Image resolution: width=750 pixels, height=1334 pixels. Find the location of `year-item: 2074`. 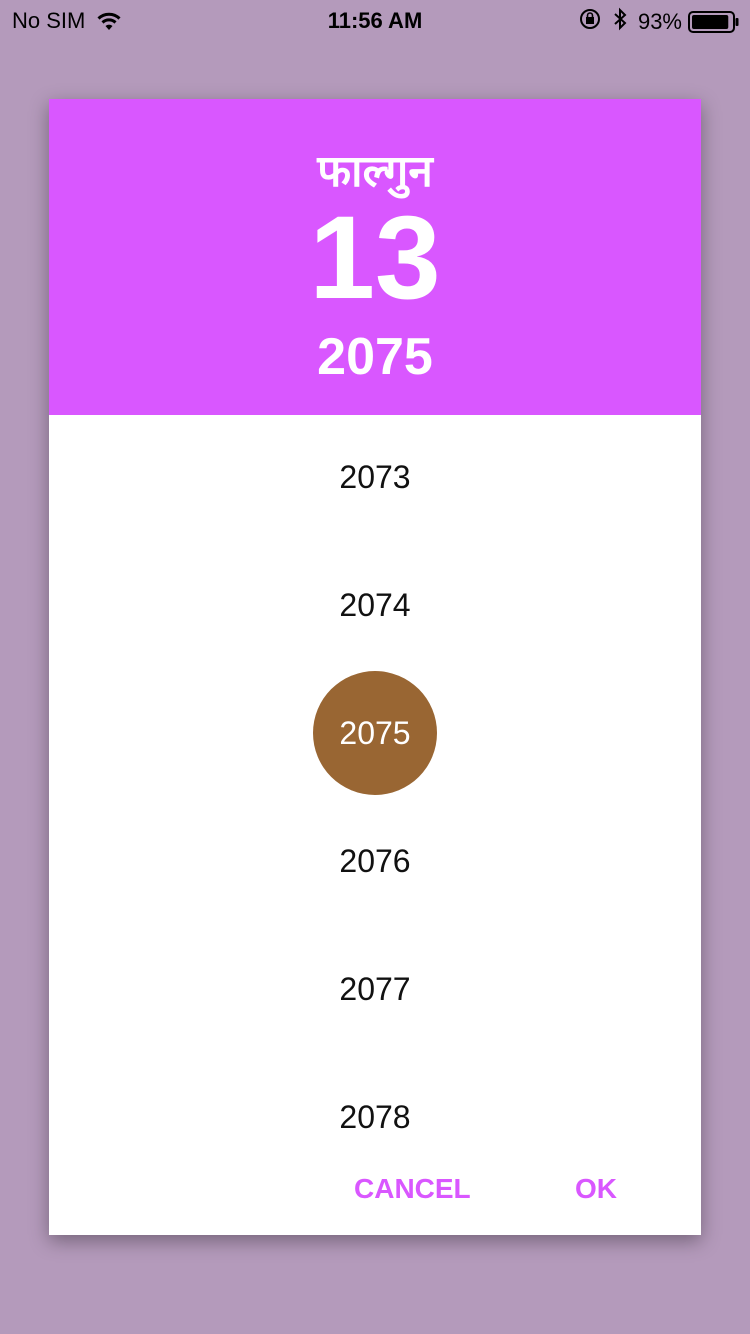

year-item: 2074 is located at coordinates (375, 605).